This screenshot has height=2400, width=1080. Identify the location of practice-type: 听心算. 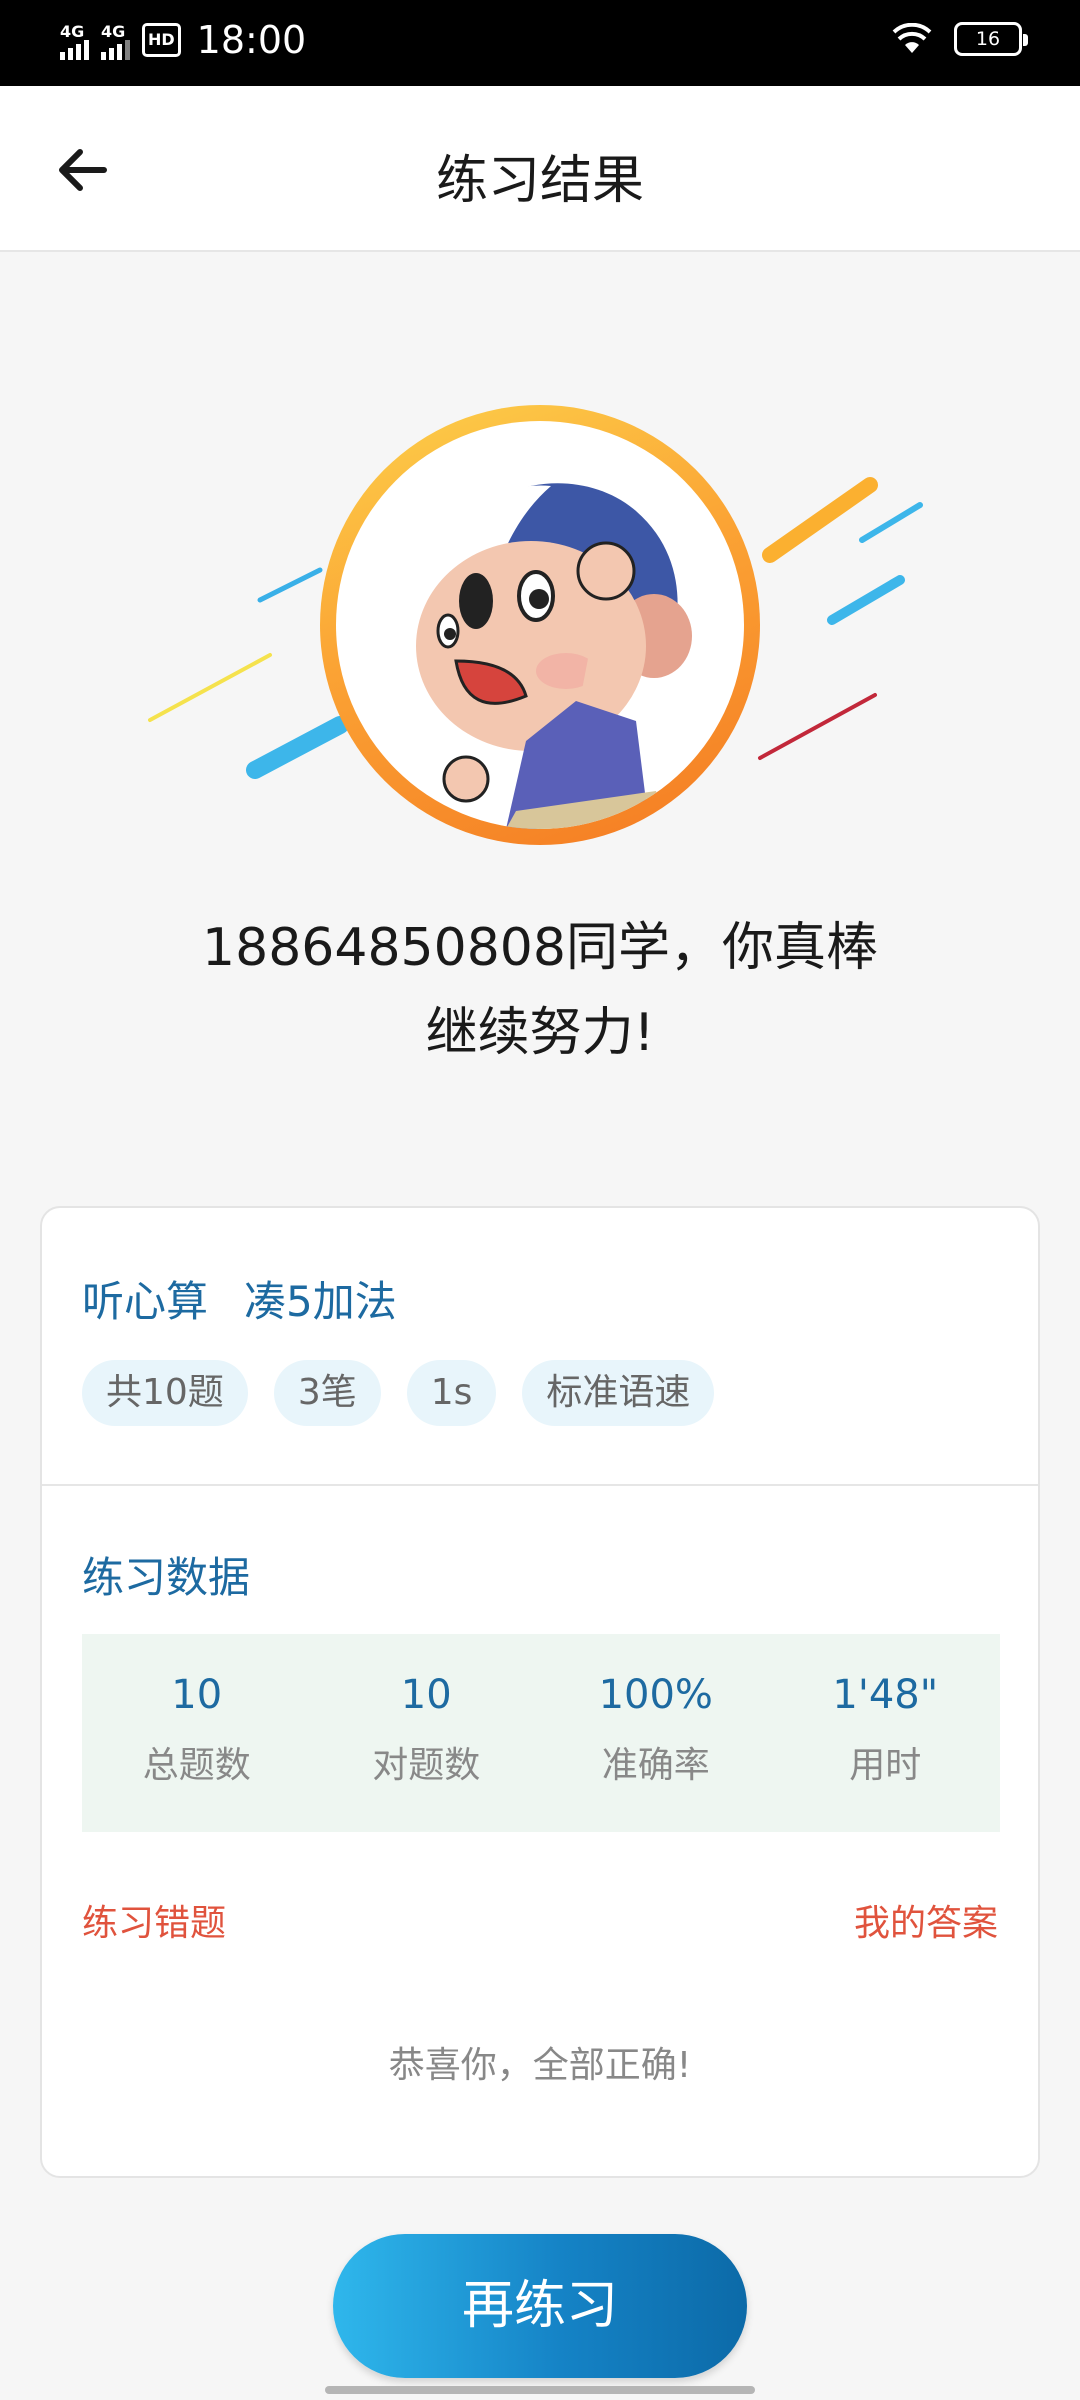
(145, 1301).